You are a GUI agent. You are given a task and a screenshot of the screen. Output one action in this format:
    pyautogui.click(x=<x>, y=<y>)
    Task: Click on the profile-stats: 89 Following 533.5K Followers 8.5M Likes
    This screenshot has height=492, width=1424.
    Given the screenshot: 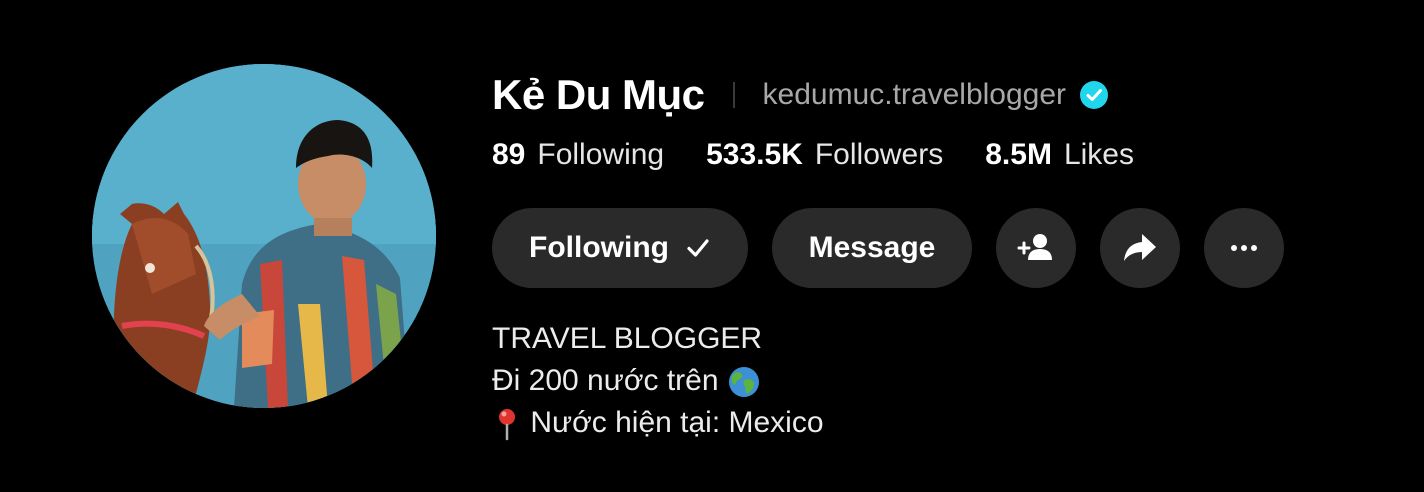 What is the action you would take?
    pyautogui.click(x=942, y=158)
    